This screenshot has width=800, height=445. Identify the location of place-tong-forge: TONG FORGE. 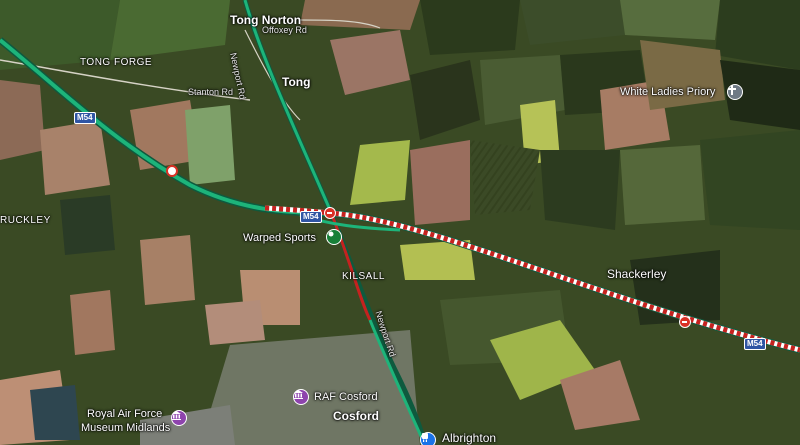
(116, 62).